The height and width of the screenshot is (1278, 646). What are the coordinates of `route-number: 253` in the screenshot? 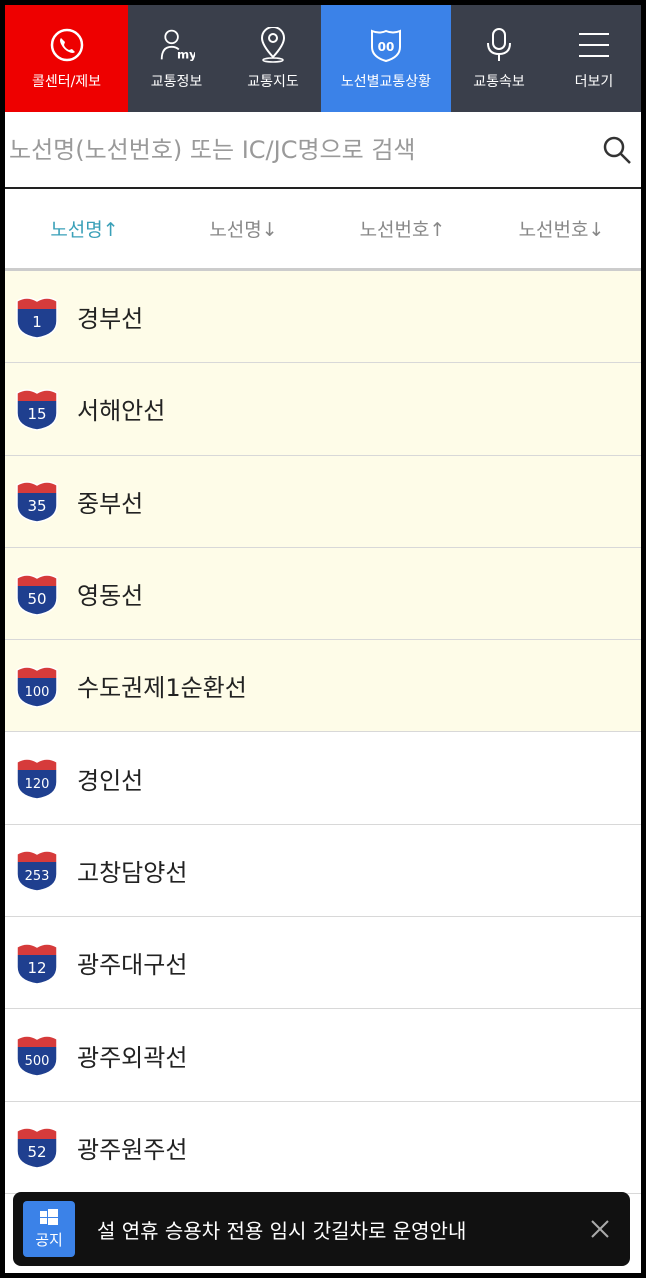 It's located at (37, 876).